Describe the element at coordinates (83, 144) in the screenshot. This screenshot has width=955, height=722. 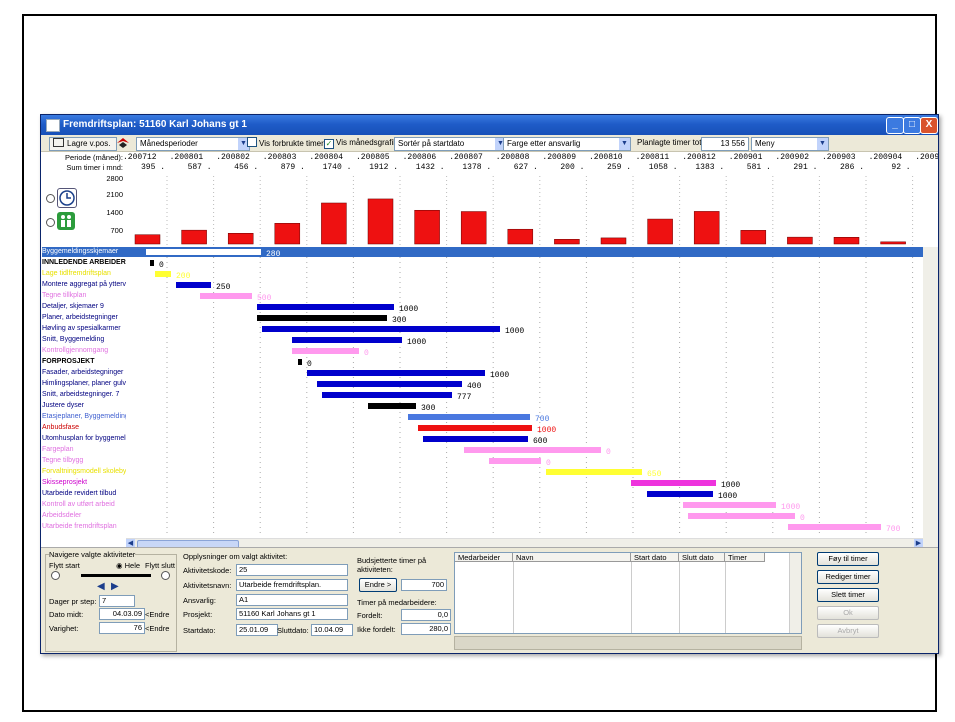
I see `save-position-button: Lagre v.pos.` at that location.